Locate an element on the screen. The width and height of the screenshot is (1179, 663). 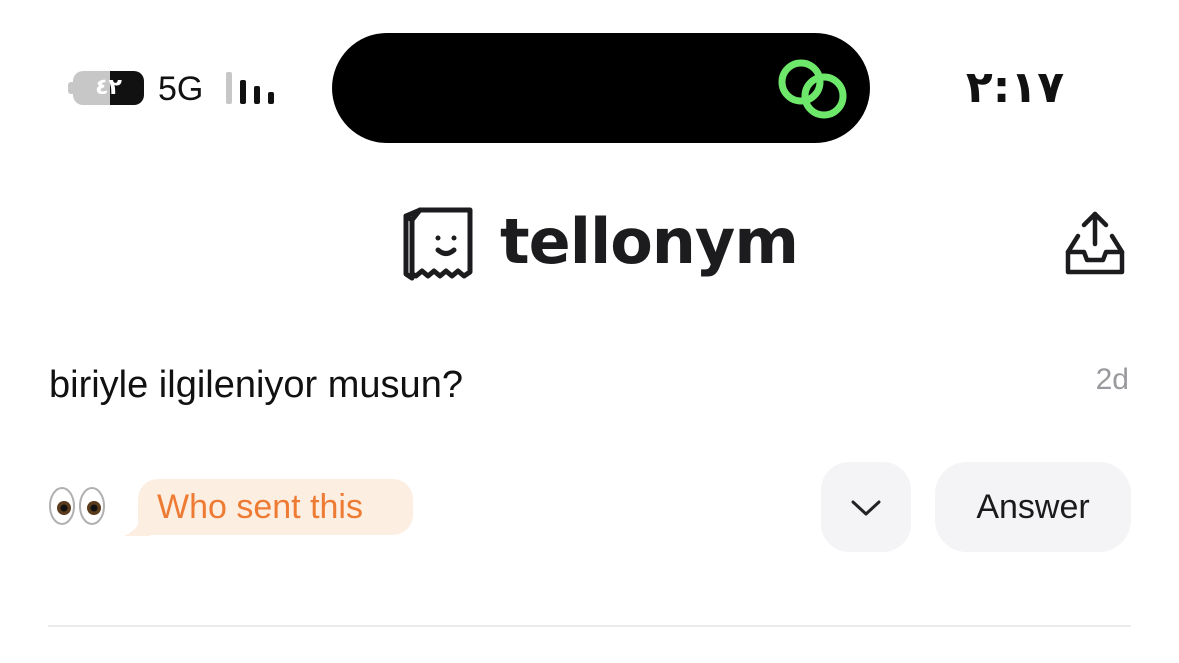
who-sent-this-button: Who sent this is located at coordinates (275, 507).